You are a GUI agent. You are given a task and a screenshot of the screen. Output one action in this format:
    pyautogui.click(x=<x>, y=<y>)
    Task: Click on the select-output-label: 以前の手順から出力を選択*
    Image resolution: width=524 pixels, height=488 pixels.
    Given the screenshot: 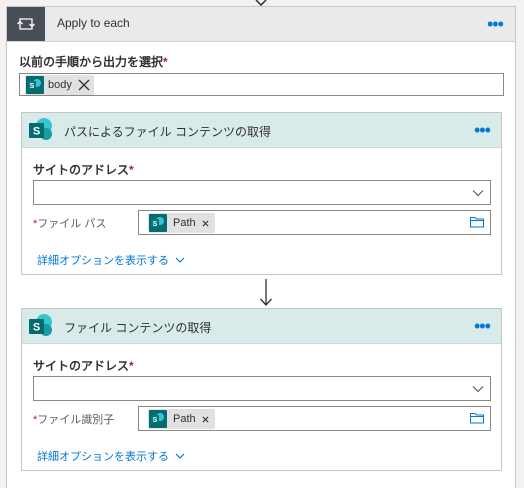 What is the action you would take?
    pyautogui.click(x=93, y=62)
    